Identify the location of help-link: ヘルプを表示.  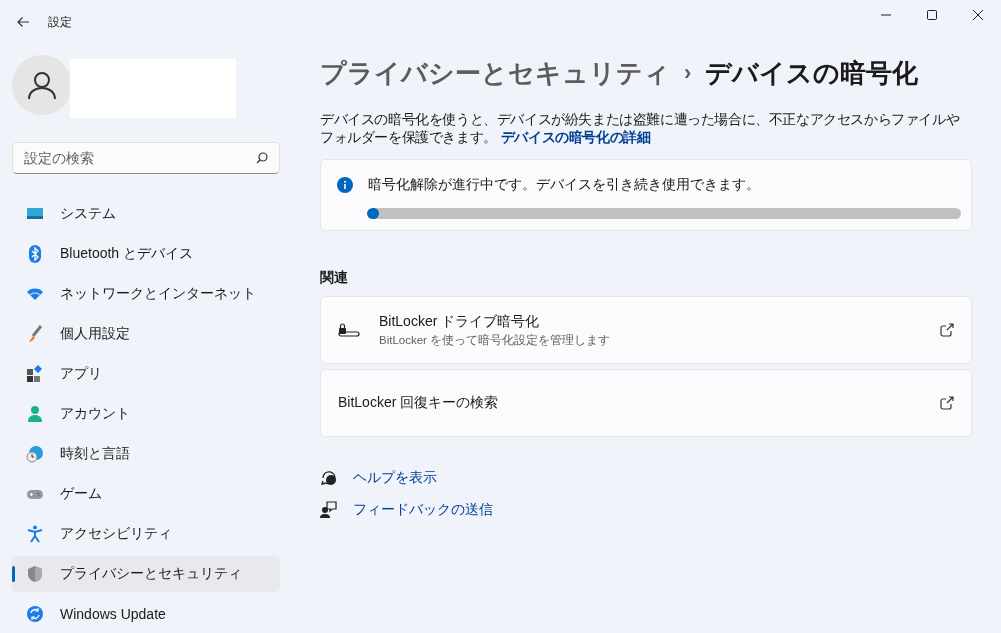
(395, 478).